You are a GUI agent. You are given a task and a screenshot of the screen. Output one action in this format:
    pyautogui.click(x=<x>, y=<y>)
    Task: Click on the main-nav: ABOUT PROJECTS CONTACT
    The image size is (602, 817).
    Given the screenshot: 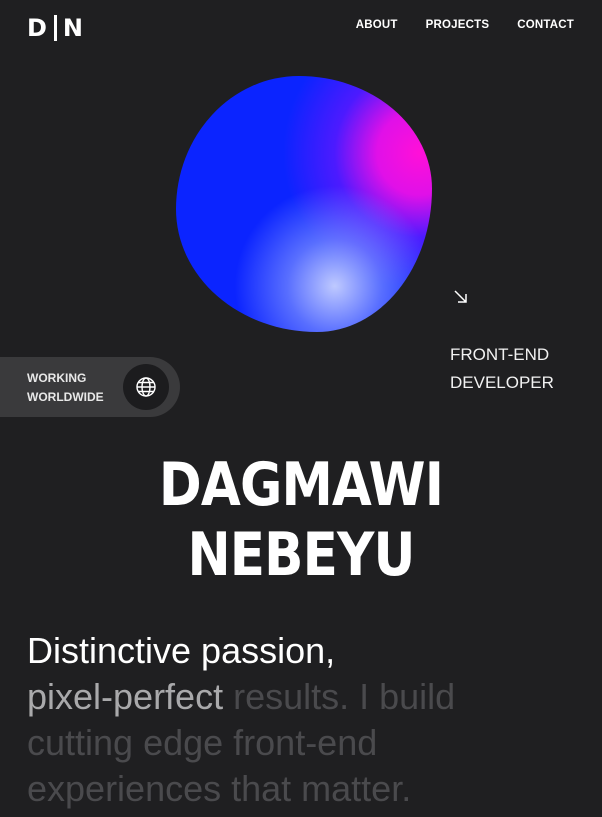 What is the action you would take?
    pyautogui.click(x=465, y=25)
    